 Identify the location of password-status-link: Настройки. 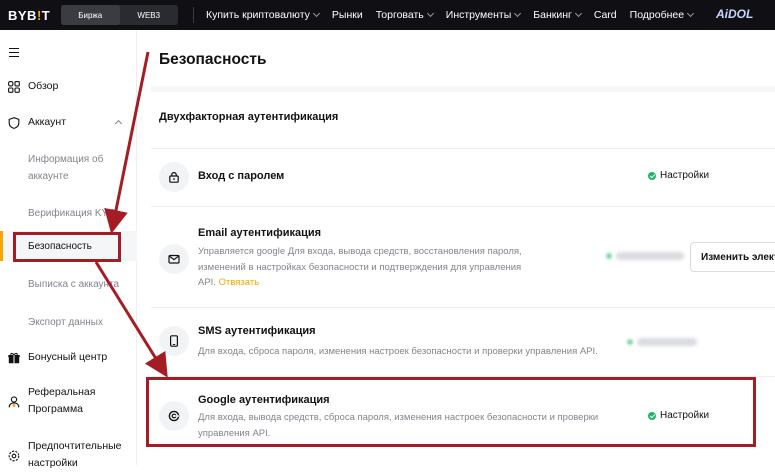
(678, 175).